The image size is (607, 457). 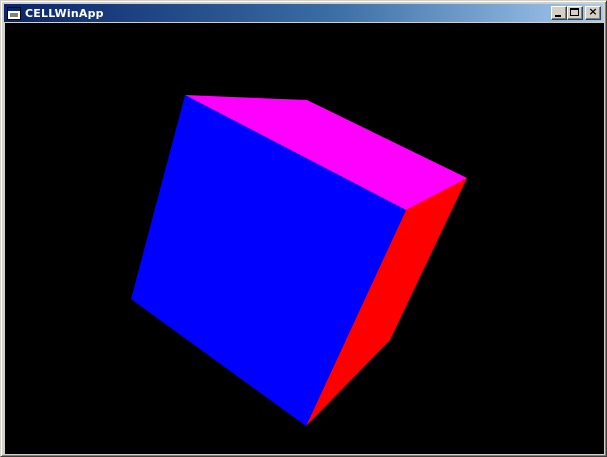 I want to click on maximize-icon, so click(x=574, y=12).